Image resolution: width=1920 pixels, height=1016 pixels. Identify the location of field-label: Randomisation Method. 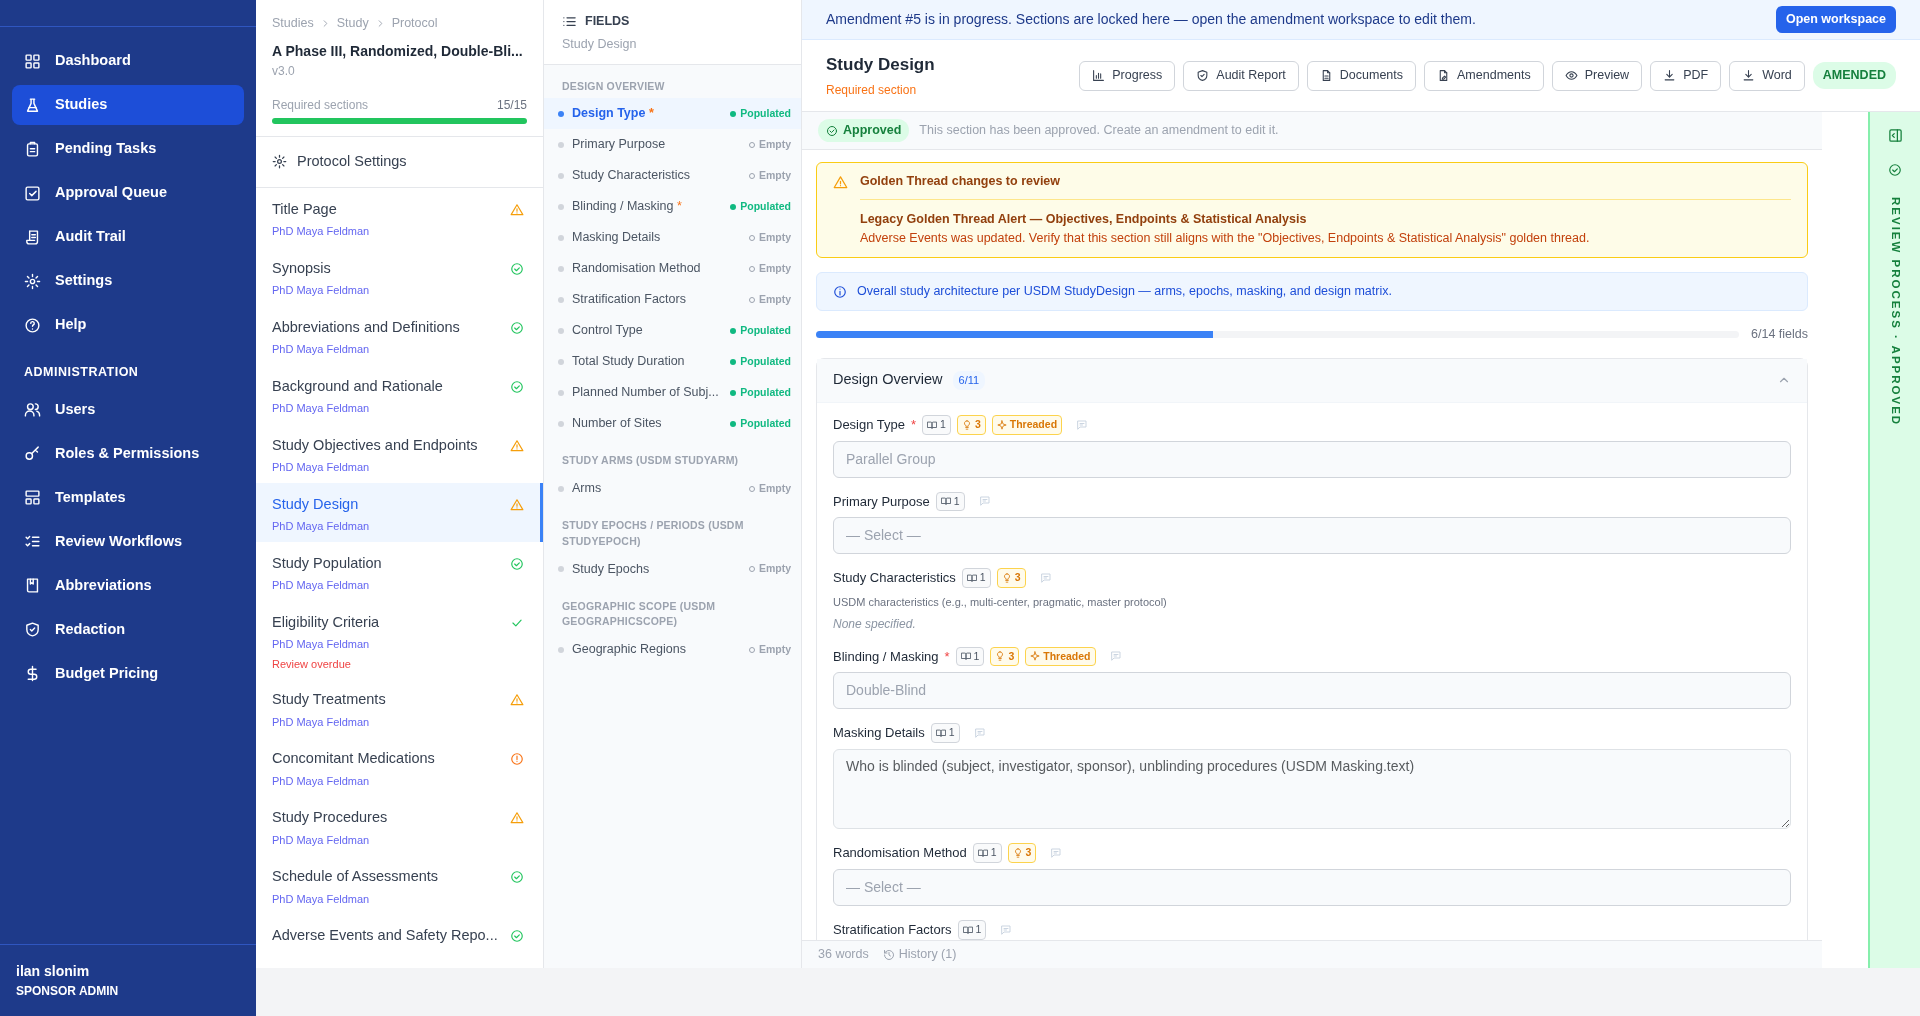
(900, 853).